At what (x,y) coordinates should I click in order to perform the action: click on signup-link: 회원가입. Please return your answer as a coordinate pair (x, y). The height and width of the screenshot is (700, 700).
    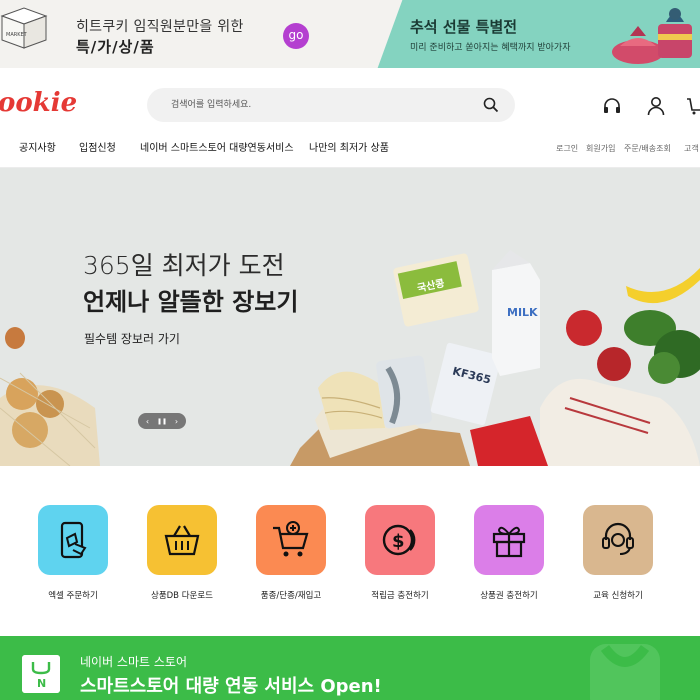
    Looking at the image, I should click on (600, 148).